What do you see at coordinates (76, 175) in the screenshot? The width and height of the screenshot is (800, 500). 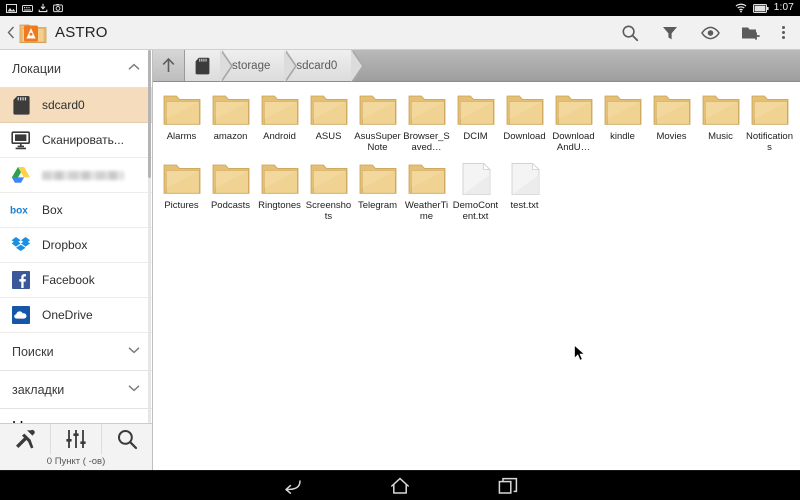 I see `sidebar-item-google-drive` at bounding box center [76, 175].